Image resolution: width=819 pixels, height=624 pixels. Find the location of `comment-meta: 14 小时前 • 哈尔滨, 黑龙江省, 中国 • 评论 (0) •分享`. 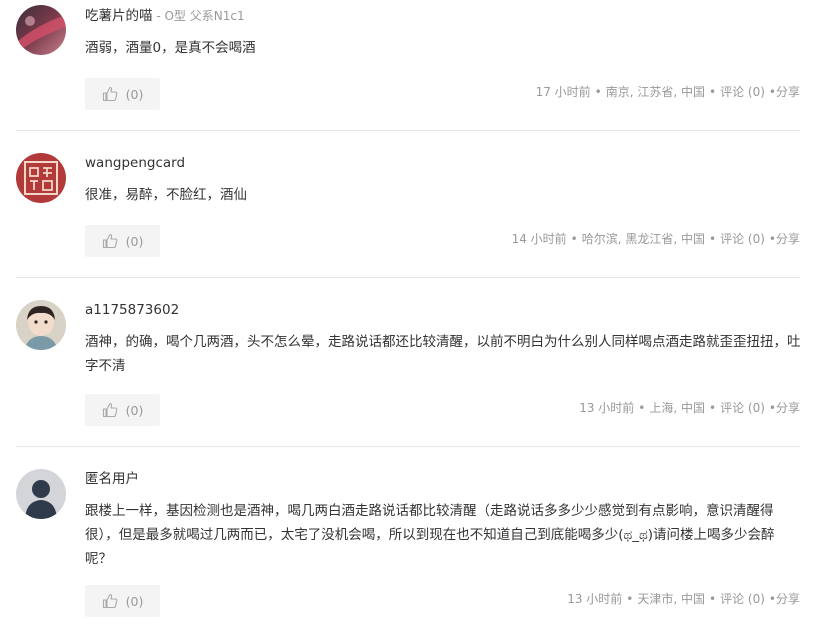

comment-meta: 14 小时前 • 哈尔滨, 黑龙江省, 中国 • 评论 (0) •分享 is located at coordinates (655, 239).